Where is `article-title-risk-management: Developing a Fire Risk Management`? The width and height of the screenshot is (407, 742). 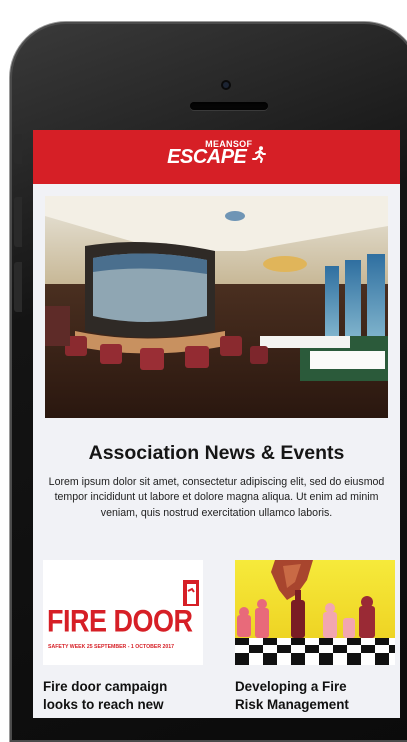 article-title-risk-management: Developing a Fire Risk Management is located at coordinates (315, 696).